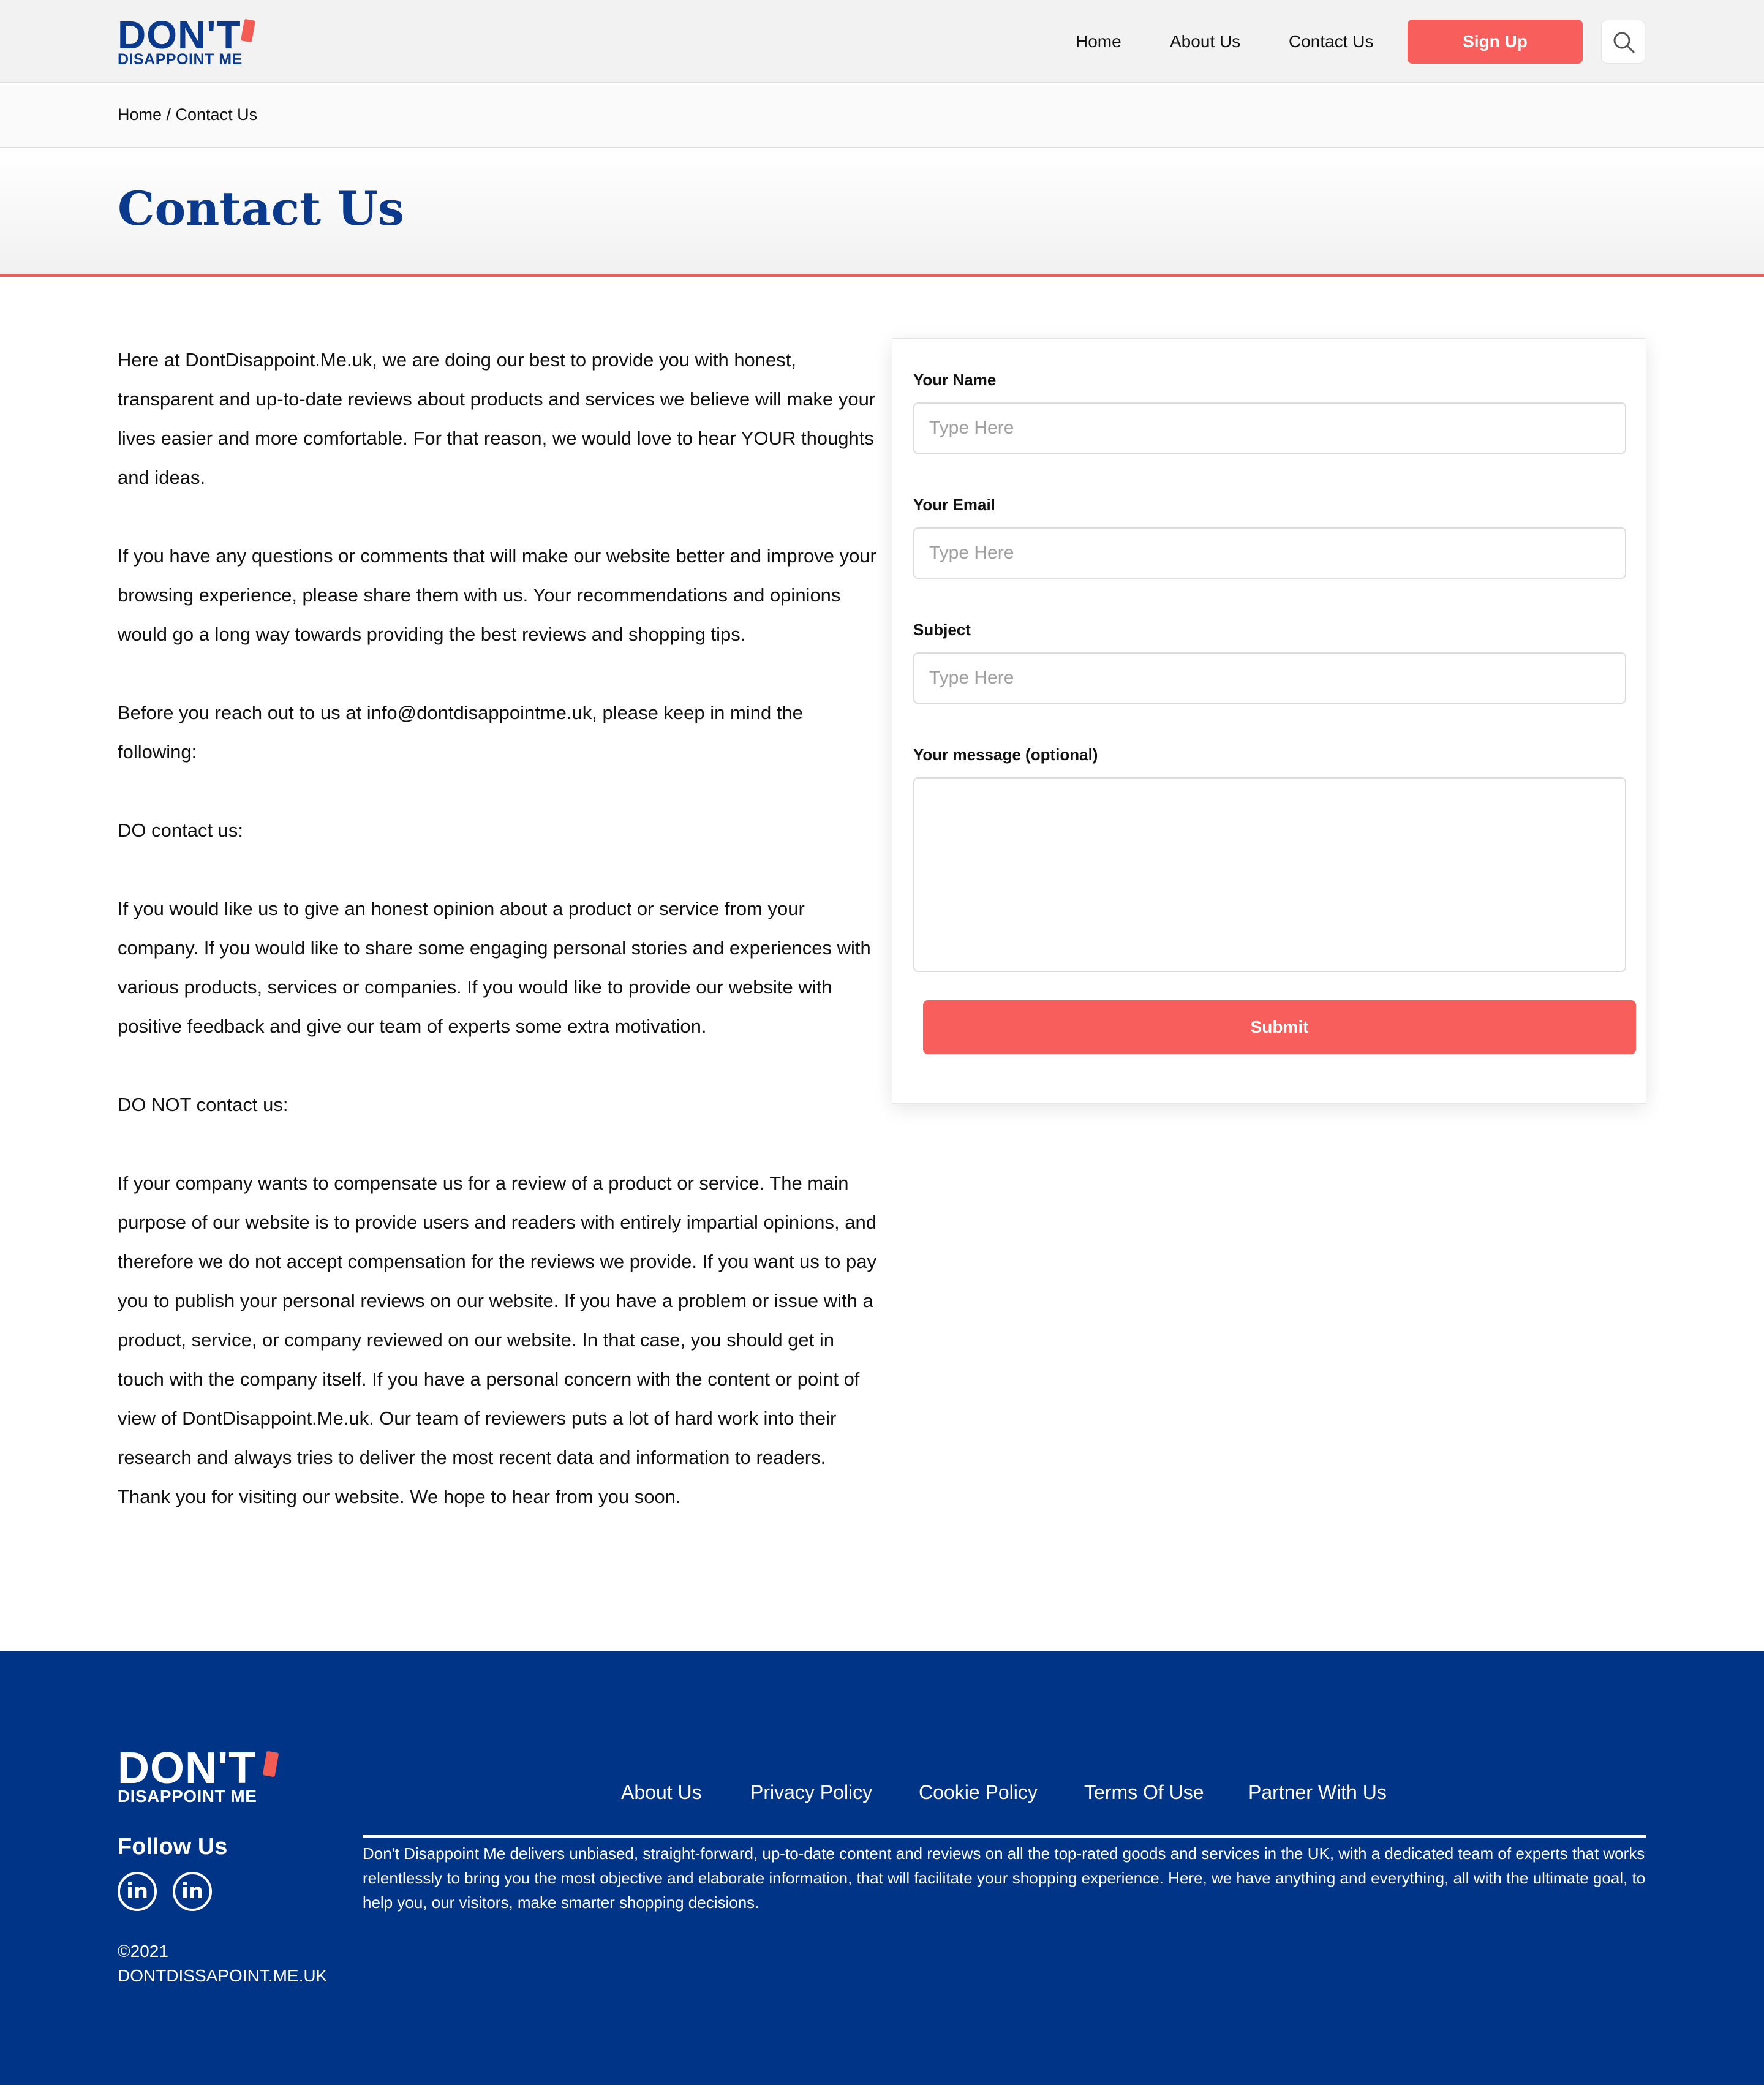 This screenshot has height=2085, width=1764. What do you see at coordinates (1269, 875) in the screenshot?
I see `message-textarea` at bounding box center [1269, 875].